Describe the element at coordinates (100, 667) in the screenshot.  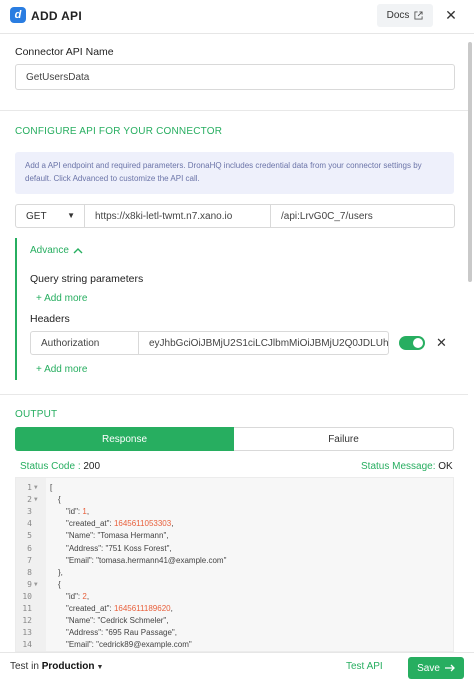
I see `caret-down-icon: ▼` at that location.